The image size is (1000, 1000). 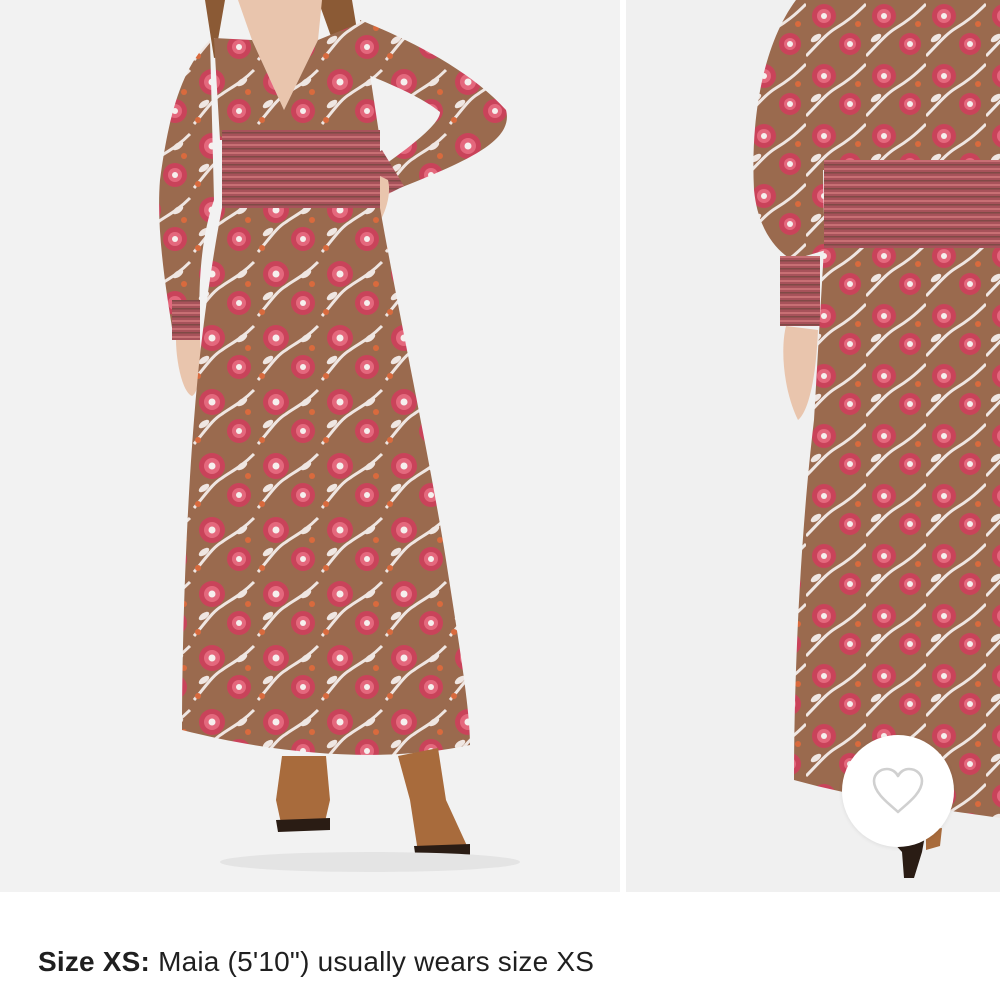 I want to click on size-info-text: Maia (5'10") usually wears size XS, so click(x=372, y=961).